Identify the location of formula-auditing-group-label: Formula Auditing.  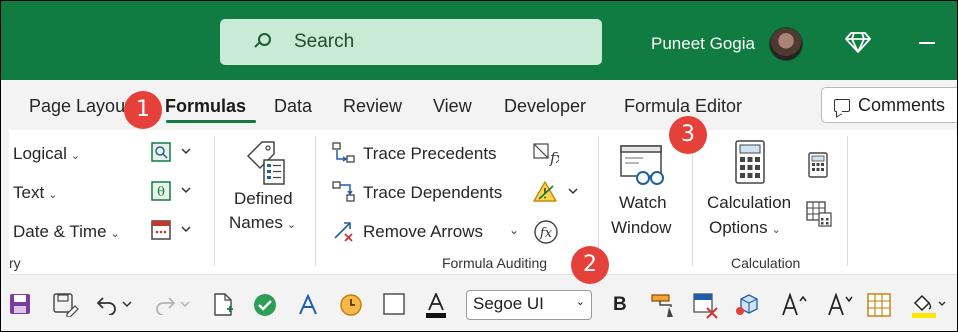
(495, 263).